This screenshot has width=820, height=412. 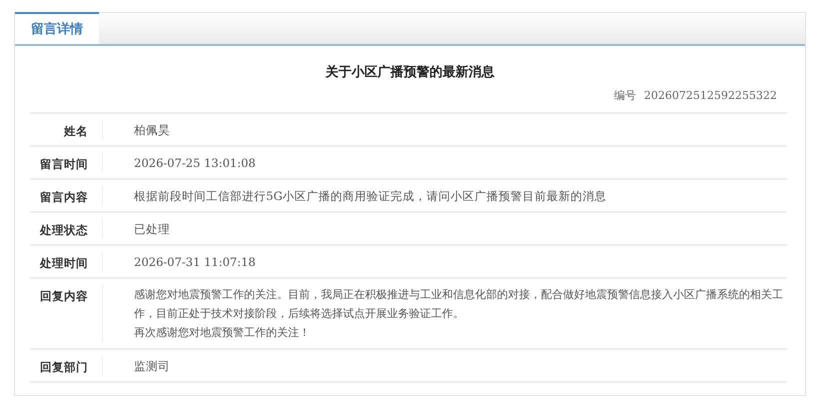 What do you see at coordinates (64, 367) in the screenshot?
I see `field-label: 回复部门` at bounding box center [64, 367].